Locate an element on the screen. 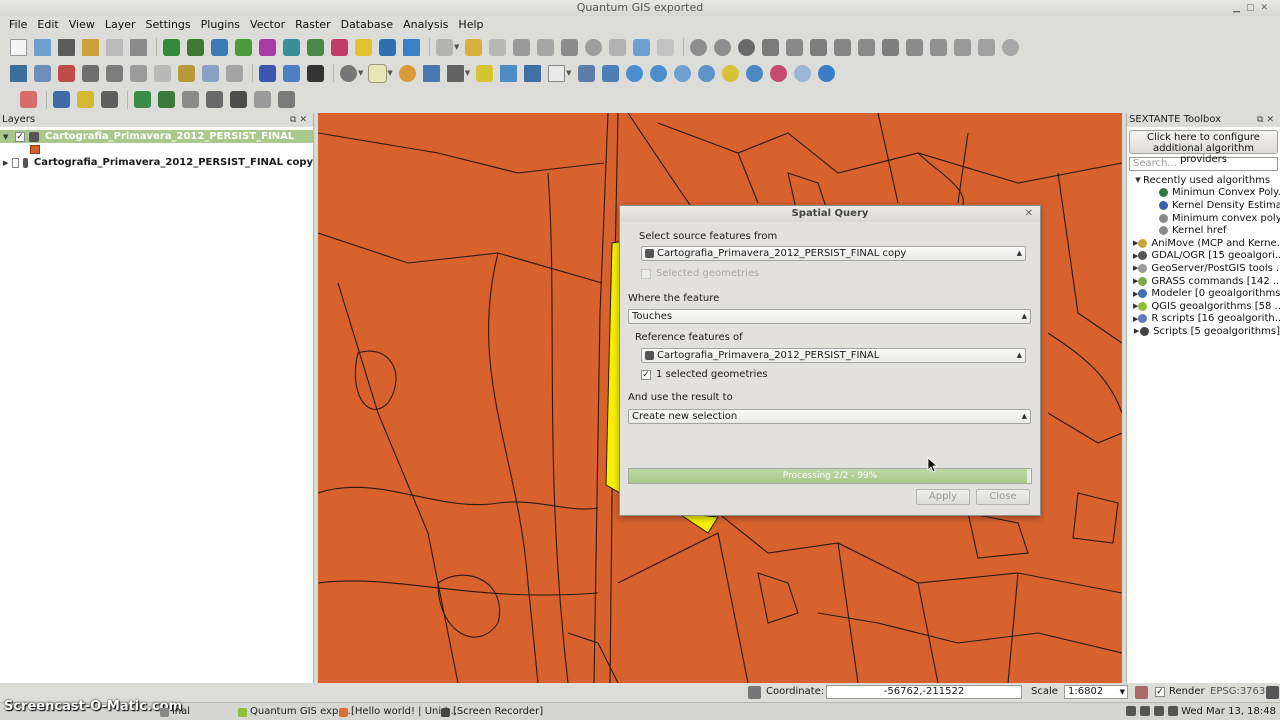 The height and width of the screenshot is (720, 1280). menu-raster: Raster is located at coordinates (312, 25).